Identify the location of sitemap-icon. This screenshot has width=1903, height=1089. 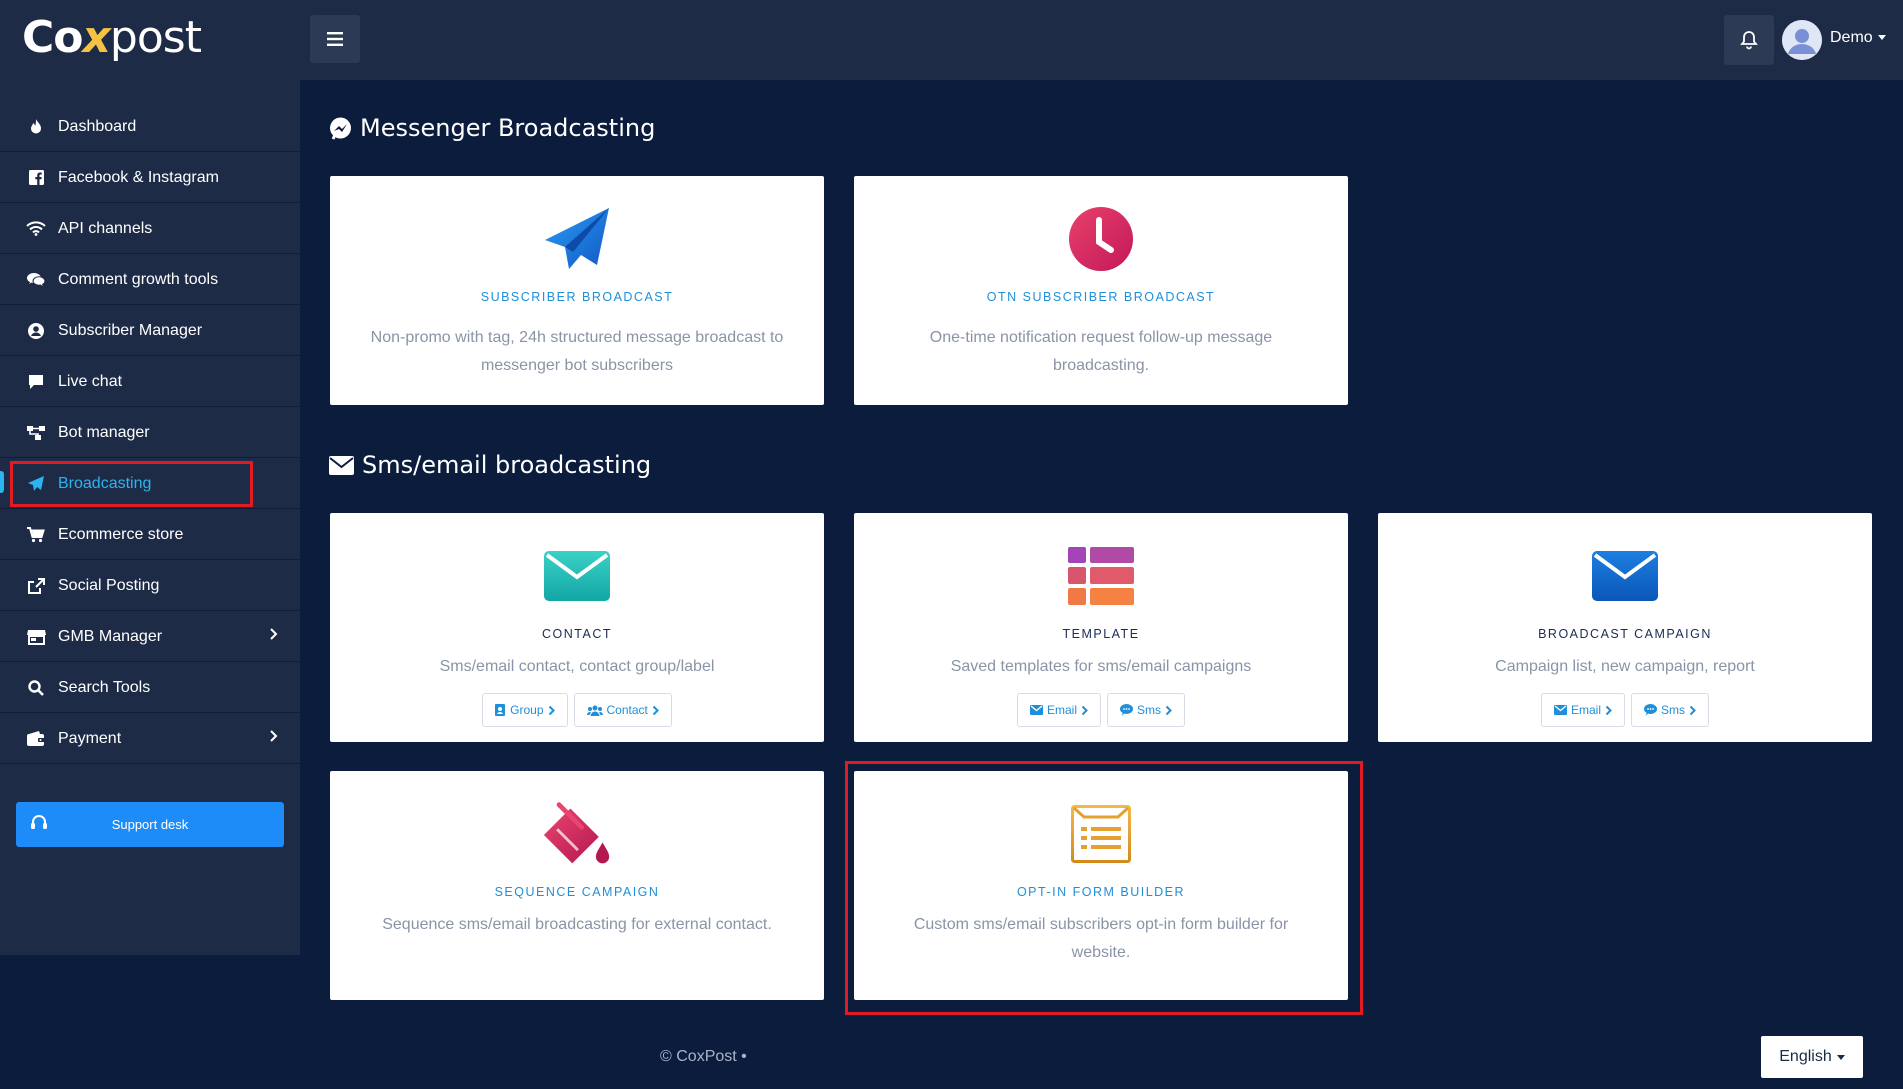
(36, 433).